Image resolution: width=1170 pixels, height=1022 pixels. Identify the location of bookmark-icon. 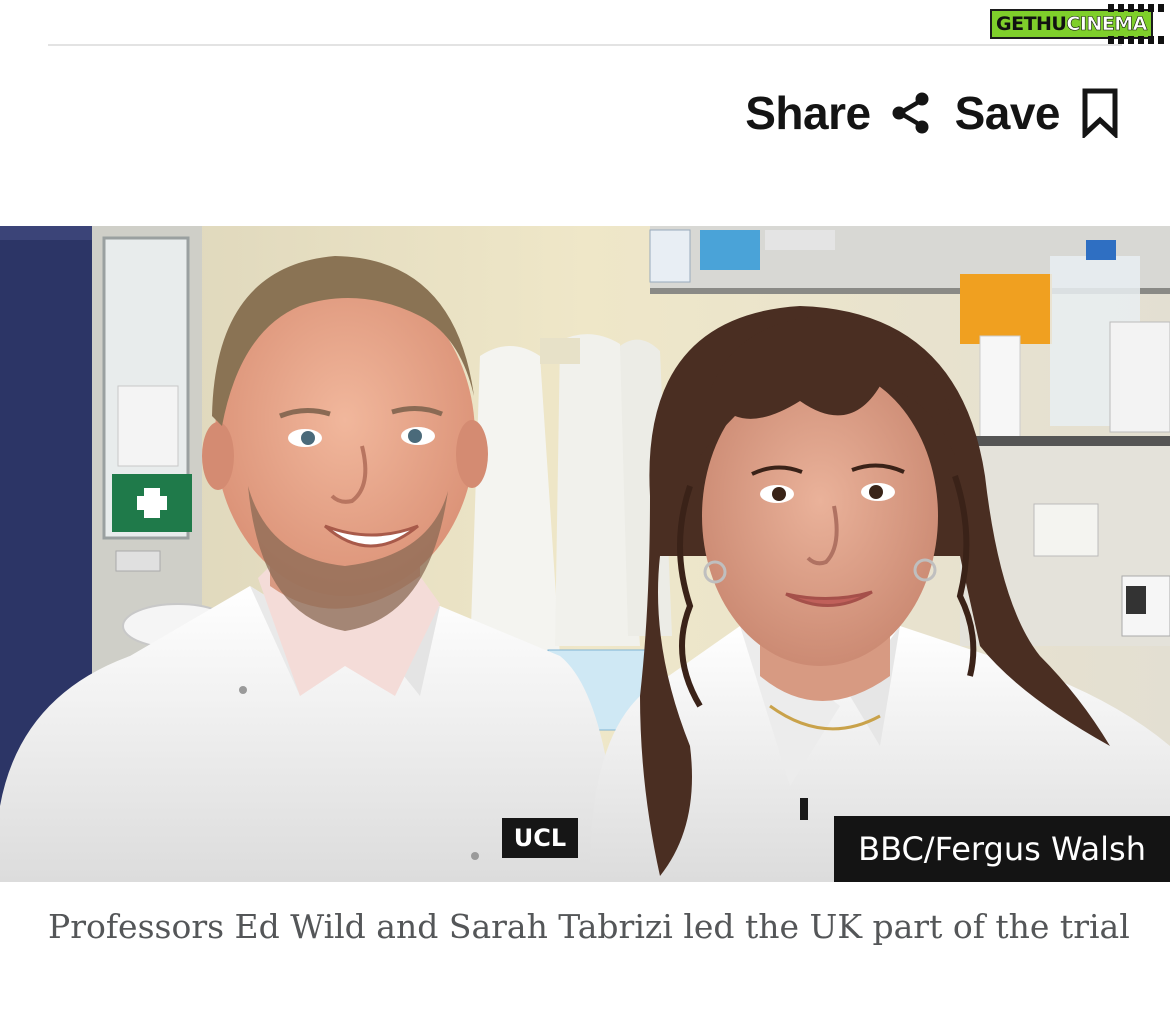
(1100, 113).